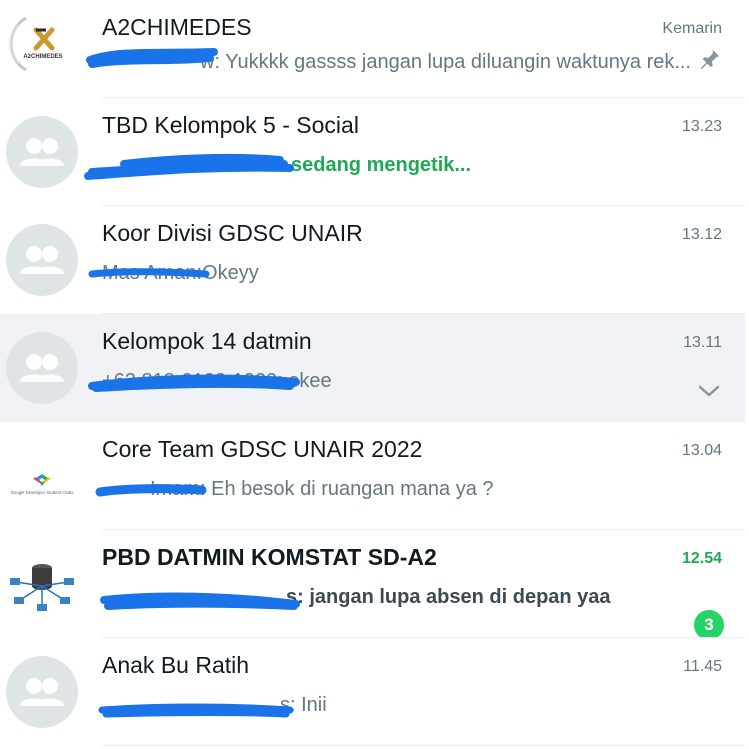 The width and height of the screenshot is (749, 749). I want to click on chat-time: 11.45, so click(702, 666).